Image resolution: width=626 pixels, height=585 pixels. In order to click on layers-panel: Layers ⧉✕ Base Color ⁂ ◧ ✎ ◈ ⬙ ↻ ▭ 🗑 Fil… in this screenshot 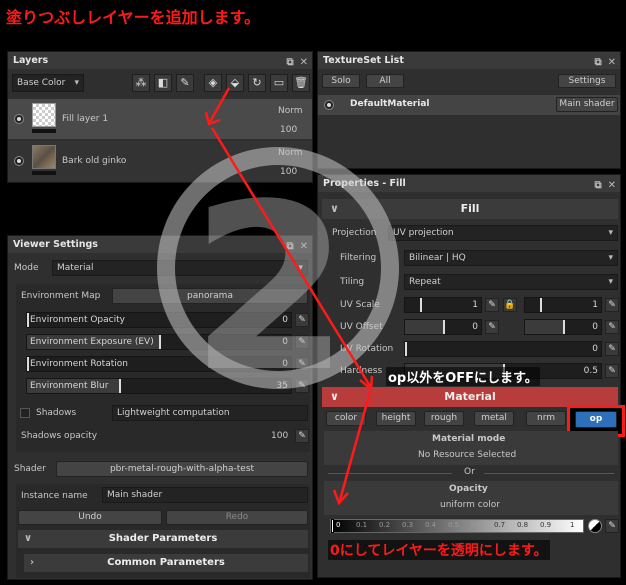, I will do `click(160, 117)`.